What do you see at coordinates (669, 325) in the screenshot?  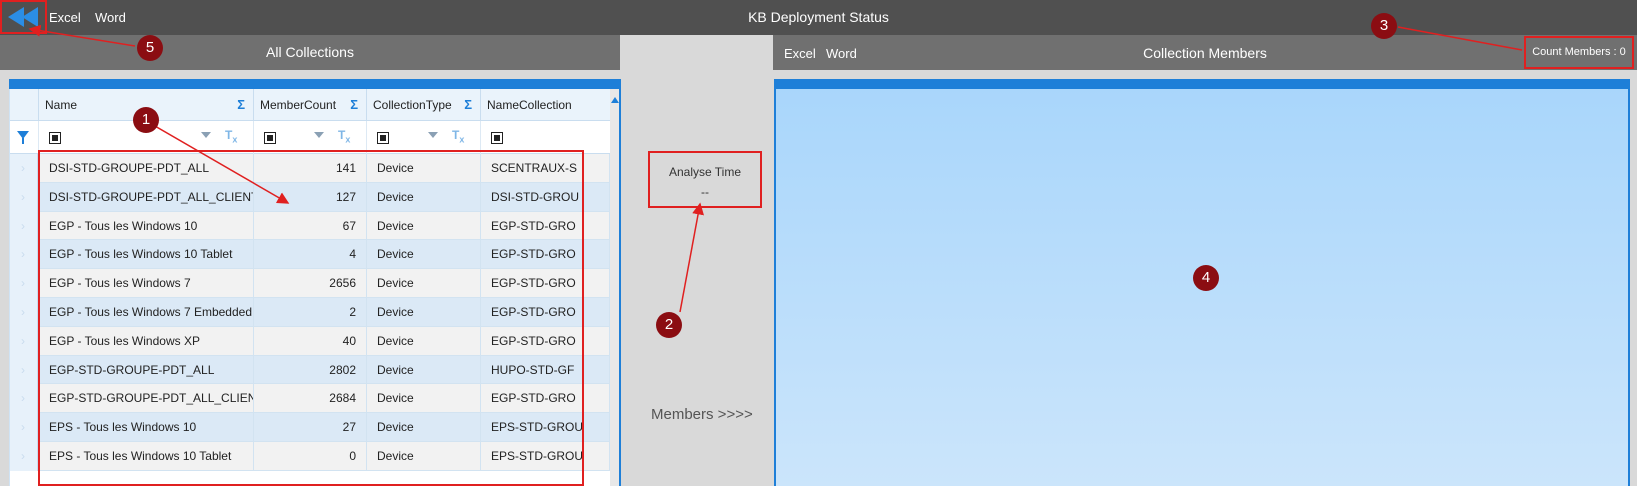 I see `annotation-badge-2: 2` at bounding box center [669, 325].